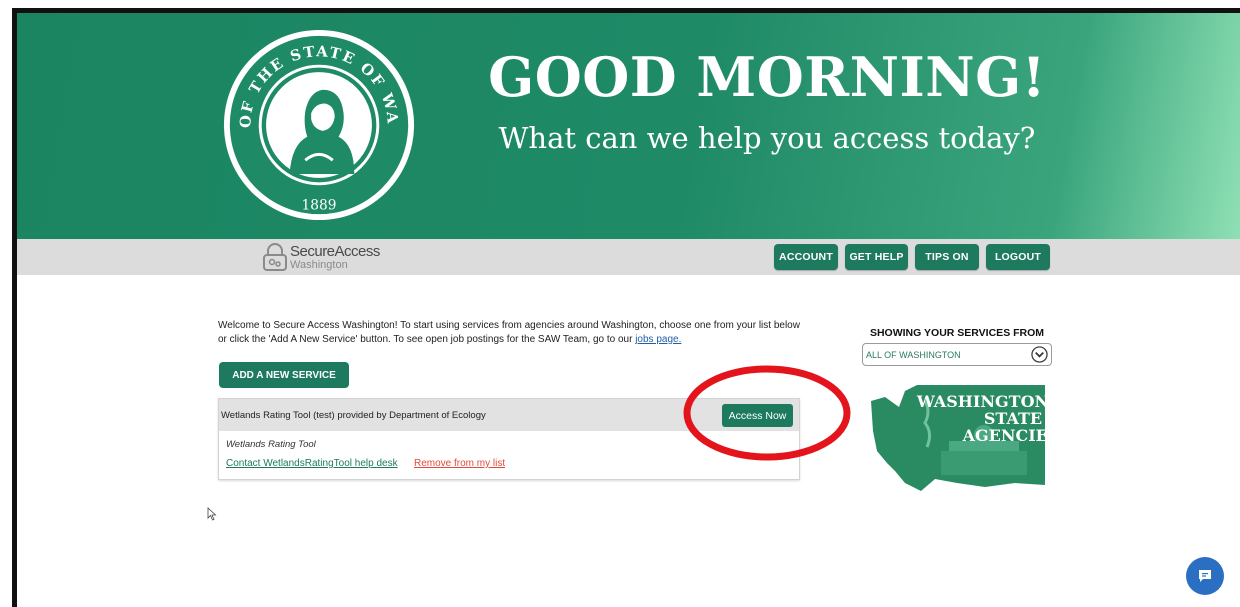 The image size is (1240, 607). I want to click on secure-access-logo: SecureAccess Washington, so click(321, 257).